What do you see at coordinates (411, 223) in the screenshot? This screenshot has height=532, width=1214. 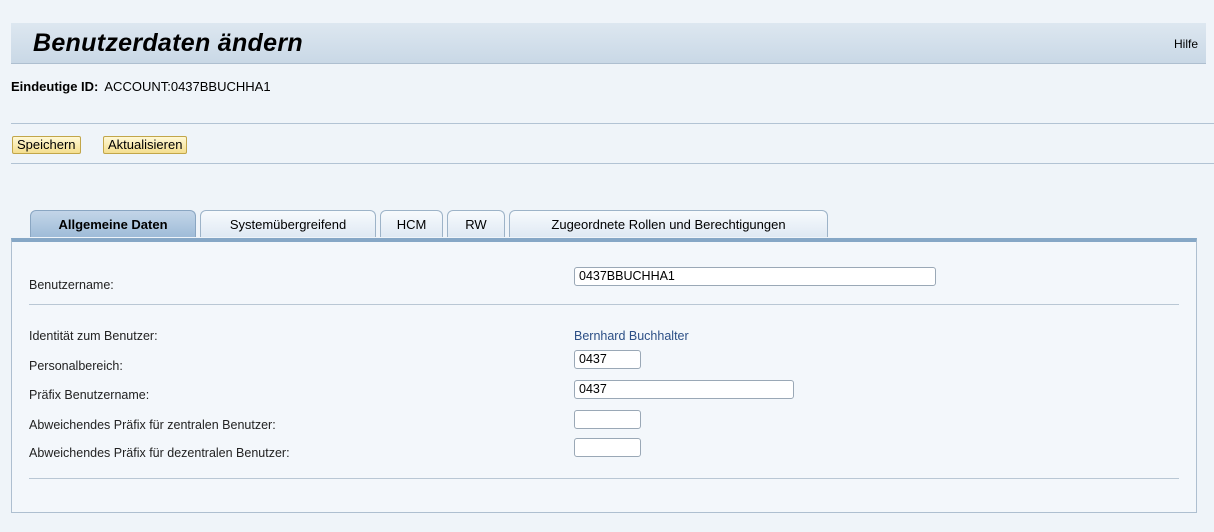 I see `tab-hcm: HCM` at bounding box center [411, 223].